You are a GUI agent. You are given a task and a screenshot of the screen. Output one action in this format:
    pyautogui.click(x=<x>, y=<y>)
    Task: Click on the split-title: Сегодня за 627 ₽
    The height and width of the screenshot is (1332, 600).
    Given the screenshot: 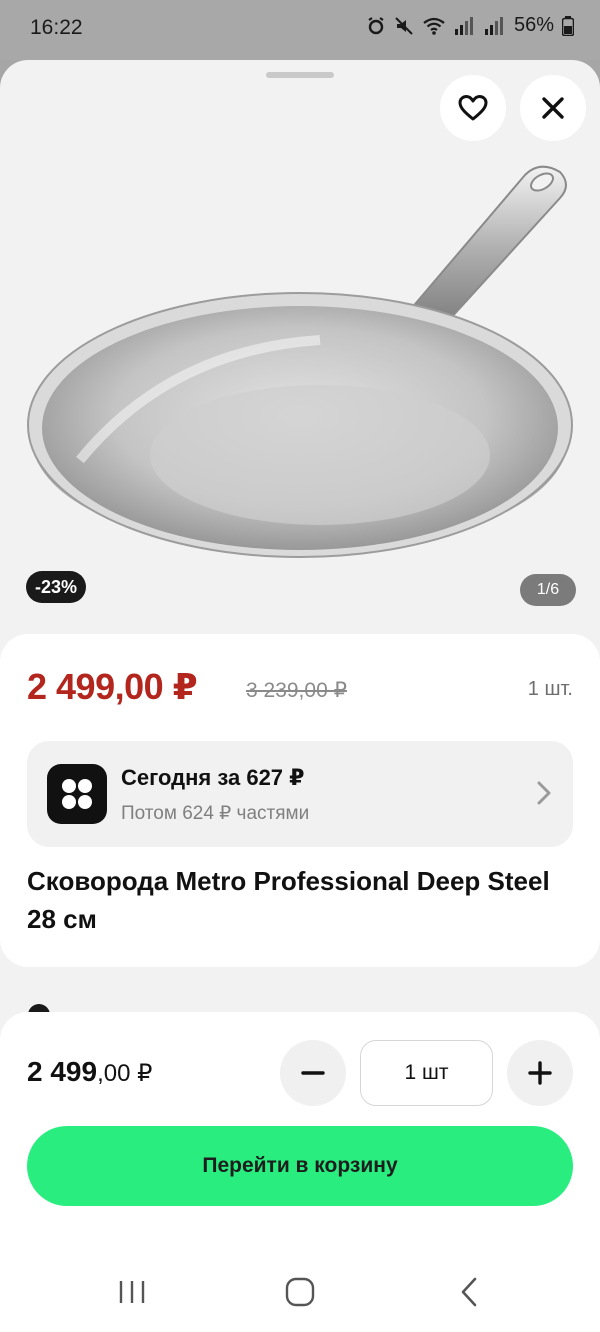 What is the action you would take?
    pyautogui.click(x=213, y=777)
    